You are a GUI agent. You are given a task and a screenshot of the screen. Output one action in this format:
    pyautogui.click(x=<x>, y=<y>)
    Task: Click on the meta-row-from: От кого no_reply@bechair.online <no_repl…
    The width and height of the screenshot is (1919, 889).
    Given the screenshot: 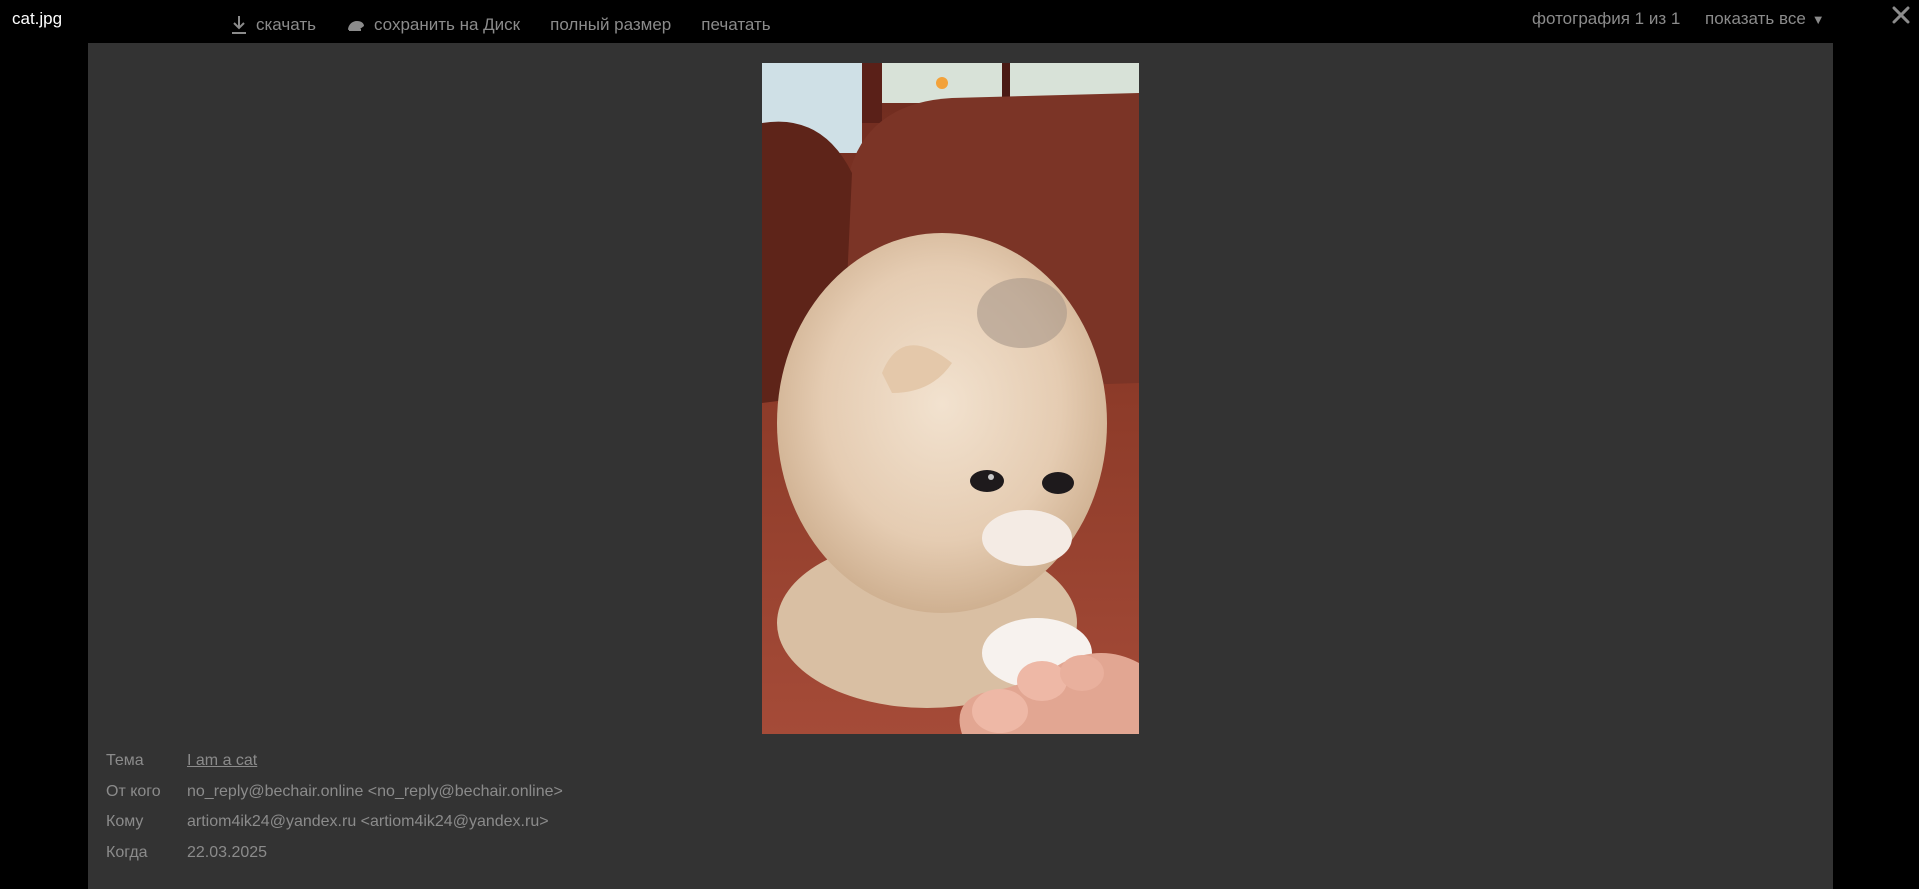 What is the action you would take?
    pyautogui.click(x=334, y=792)
    